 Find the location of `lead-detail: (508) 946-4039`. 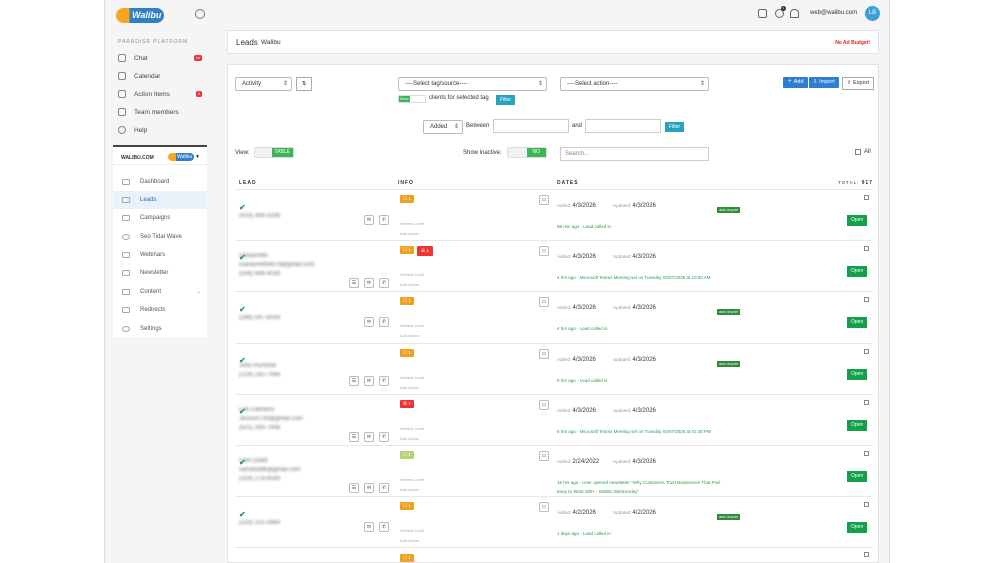

lead-detail: (508) 946-4039 is located at coordinates (259, 274).